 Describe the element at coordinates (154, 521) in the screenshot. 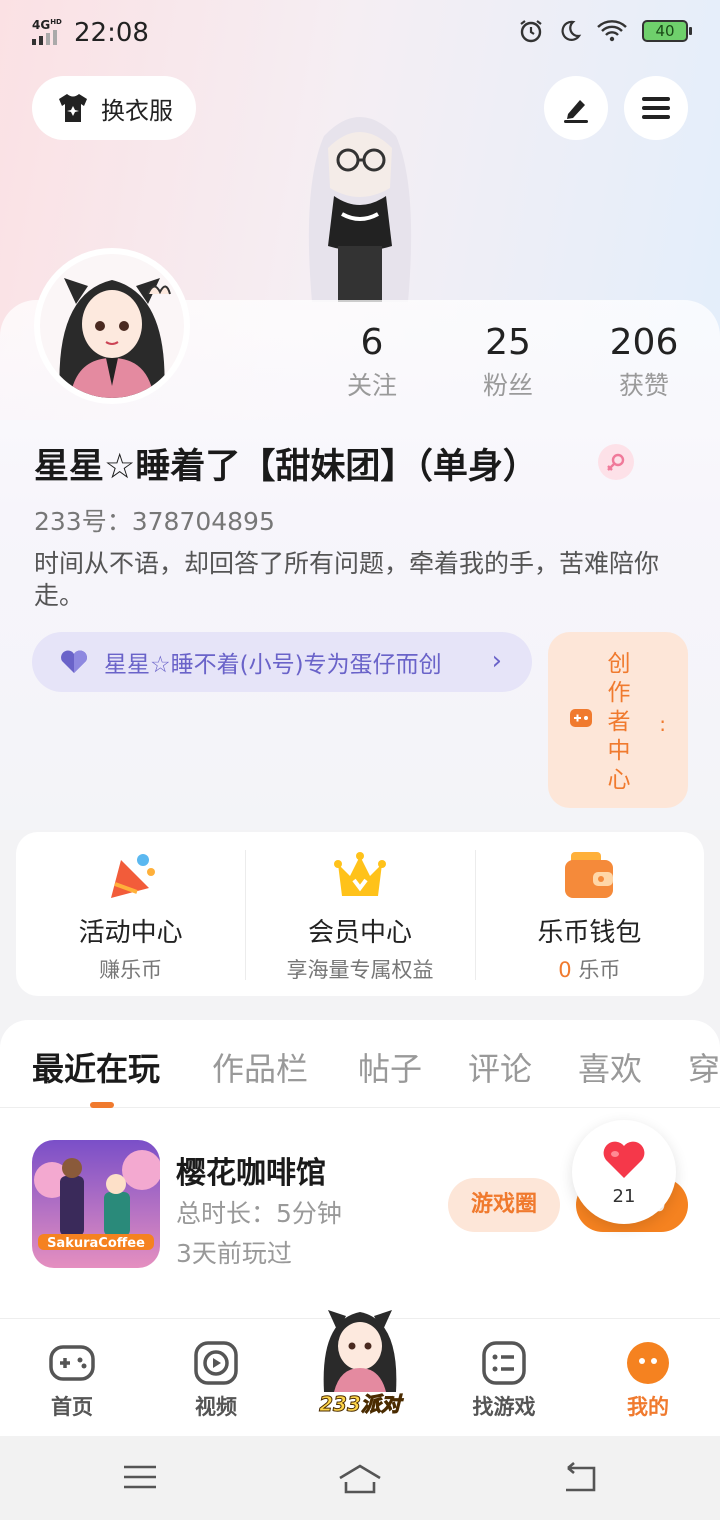

I see `user-id: 233号：378704895` at that location.